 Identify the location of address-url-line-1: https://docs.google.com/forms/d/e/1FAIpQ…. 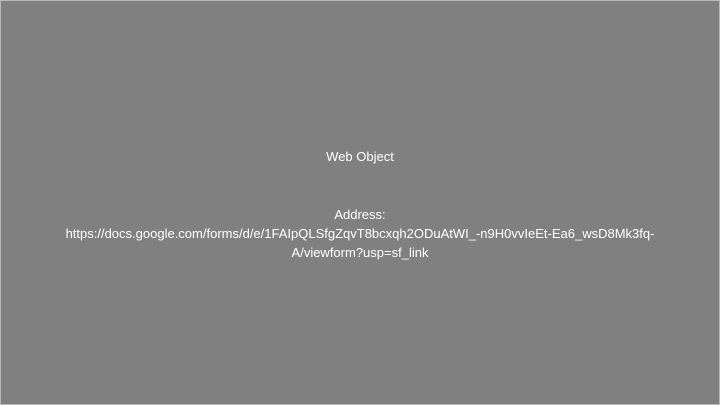
(360, 233).